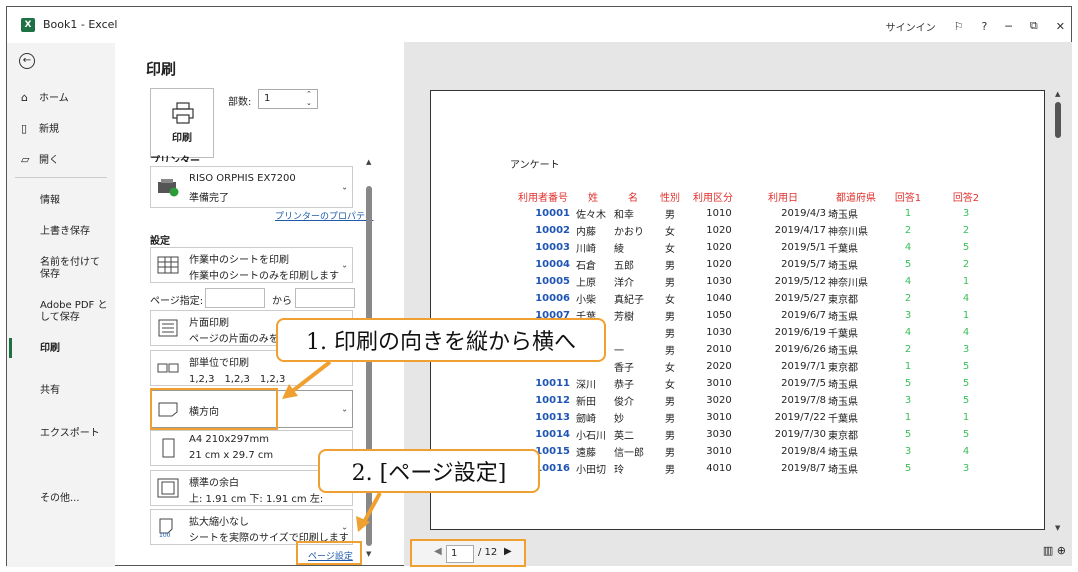 This screenshot has width=1078, height=572. What do you see at coordinates (40, 127) in the screenshot?
I see `nav-new: ▯ 新規` at bounding box center [40, 127].